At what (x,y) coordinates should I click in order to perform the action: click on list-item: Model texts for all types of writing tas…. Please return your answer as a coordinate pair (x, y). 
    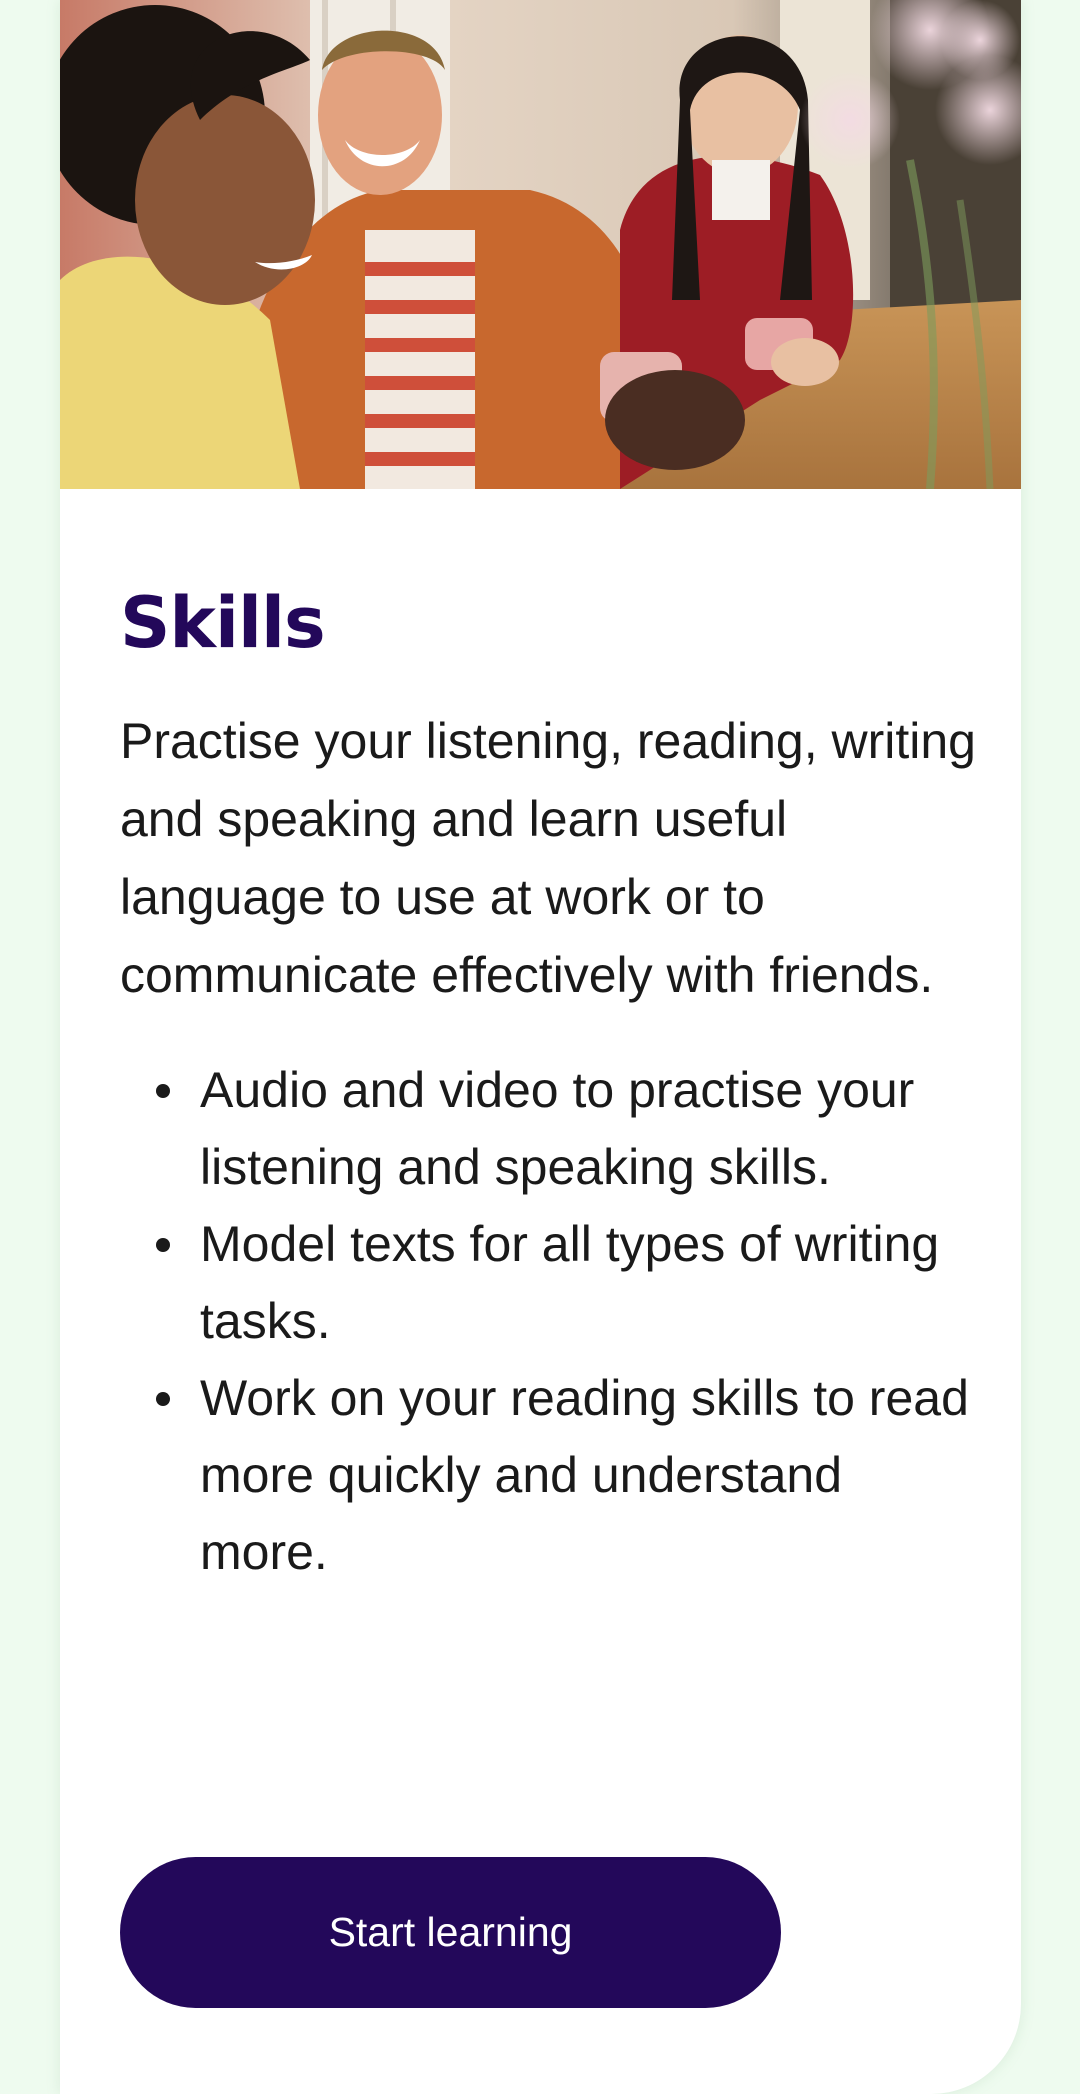
    Looking at the image, I should click on (568, 1283).